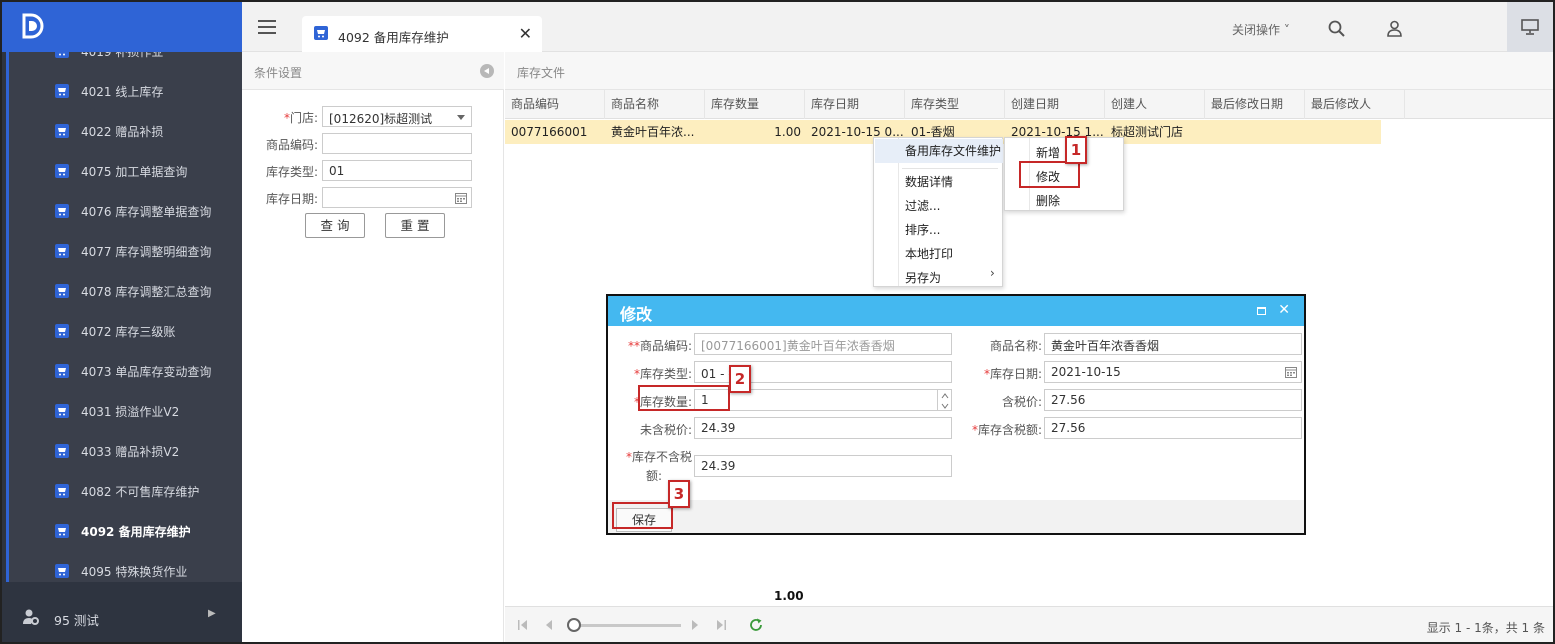 The width and height of the screenshot is (1555, 644). I want to click on dlg-name-label: 商品名称:, so click(1015, 346).